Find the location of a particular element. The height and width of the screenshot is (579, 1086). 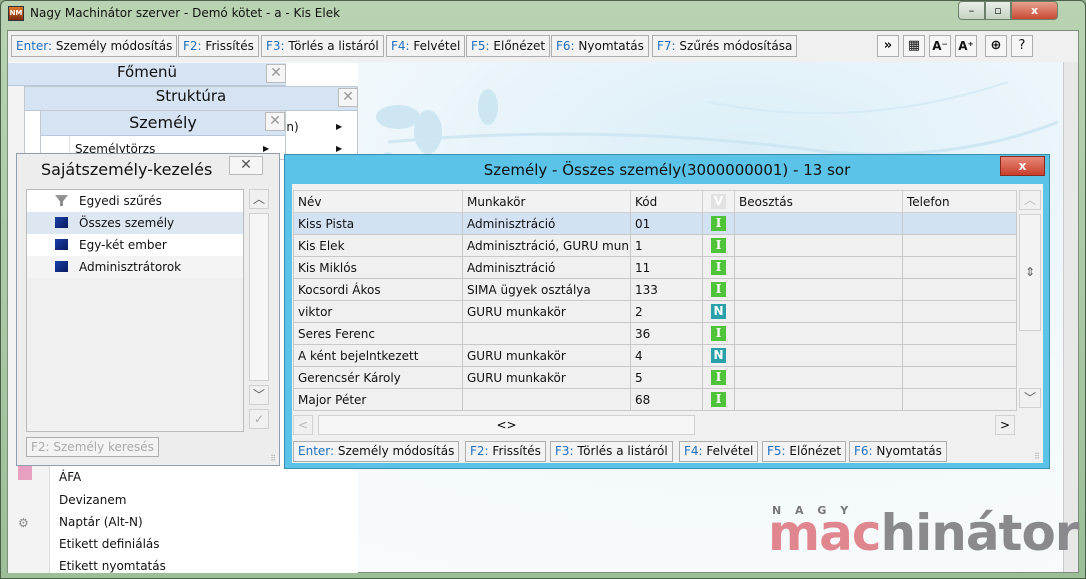

table-row: Kis Miklós Adminisztráció 11 I is located at coordinates (655, 267).